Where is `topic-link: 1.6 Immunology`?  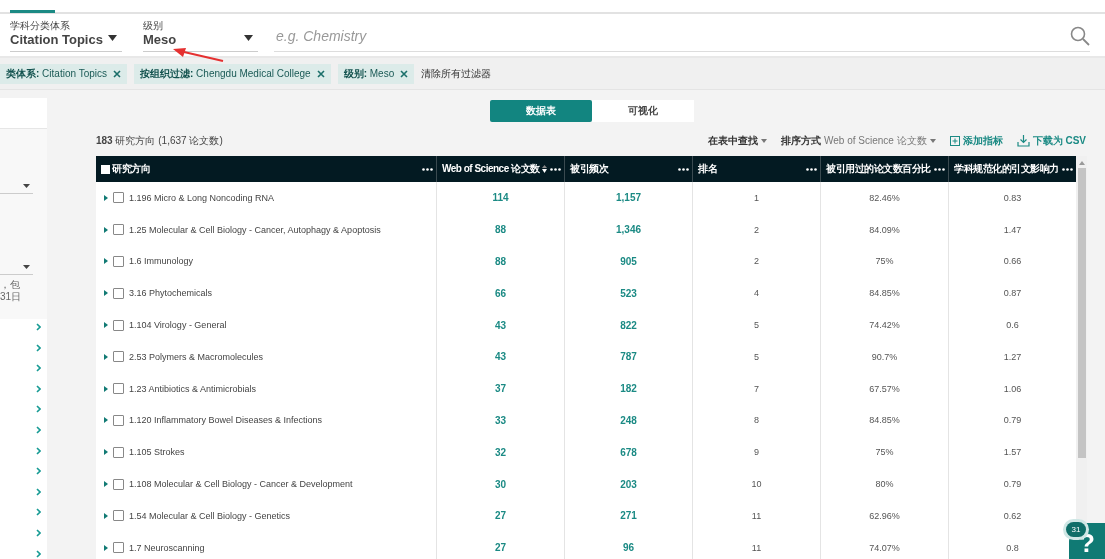 topic-link: 1.6 Immunology is located at coordinates (161, 261).